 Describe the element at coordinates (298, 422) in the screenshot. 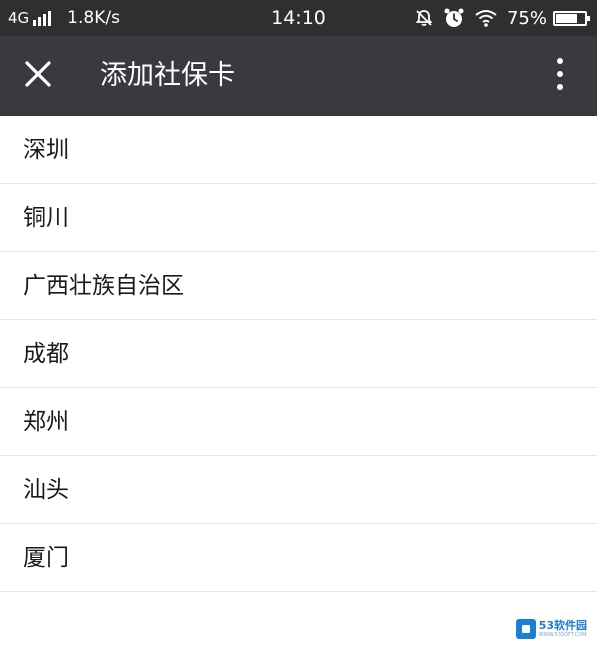

I see `city-item-zhengzhou: 郑州` at that location.